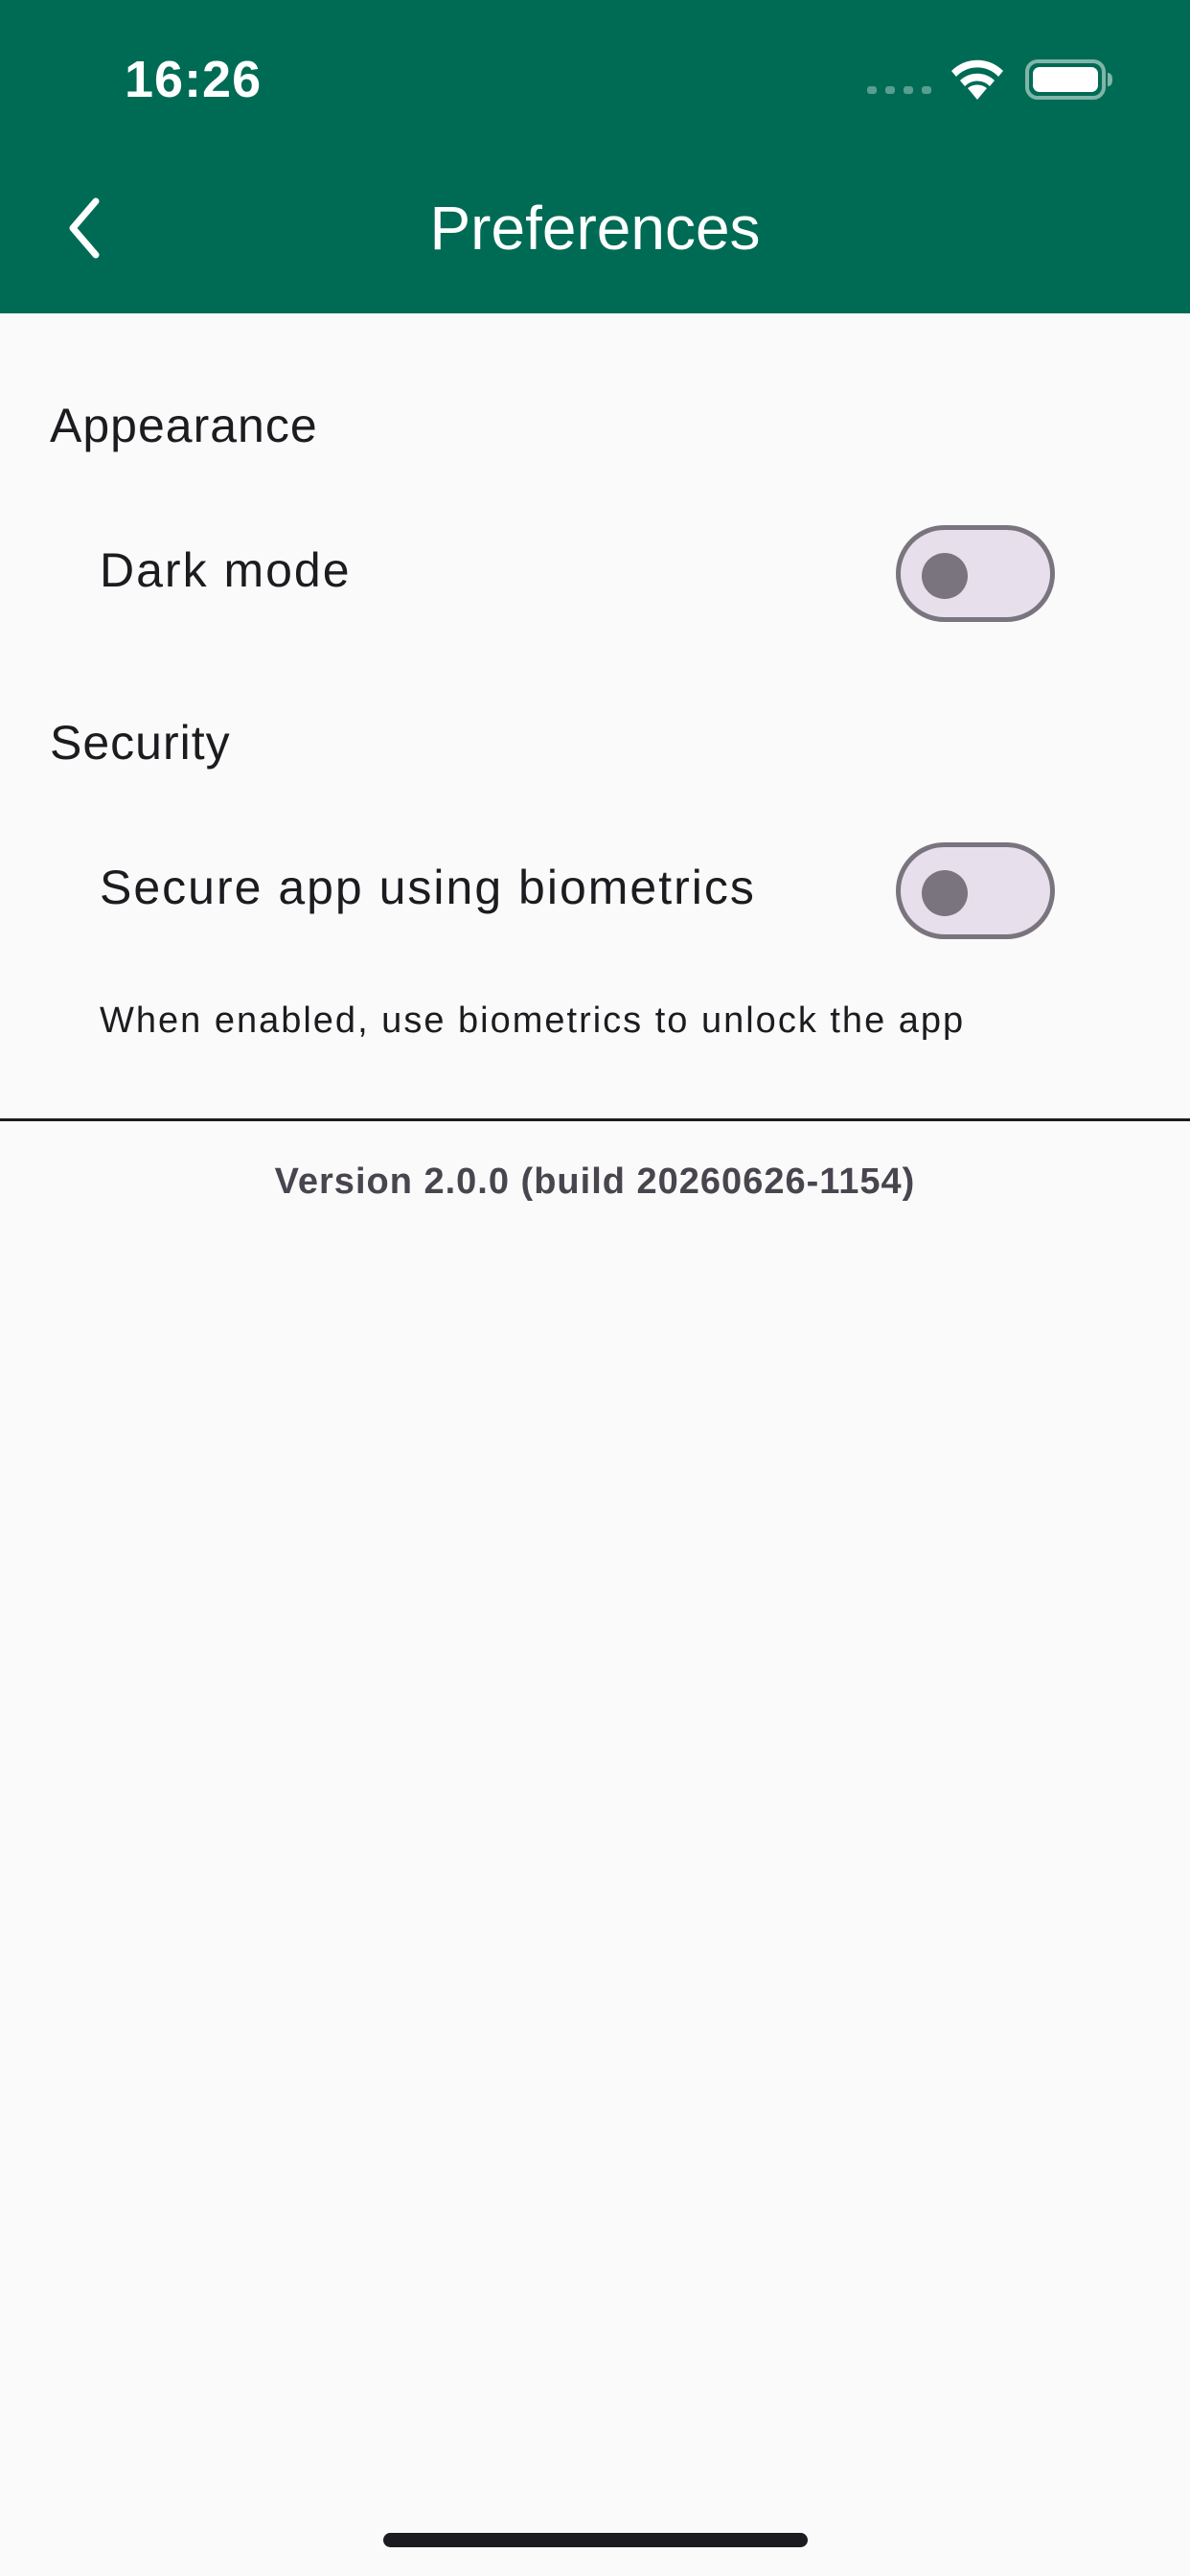  Describe the element at coordinates (976, 573) in the screenshot. I see `dark-mode-switch` at that location.